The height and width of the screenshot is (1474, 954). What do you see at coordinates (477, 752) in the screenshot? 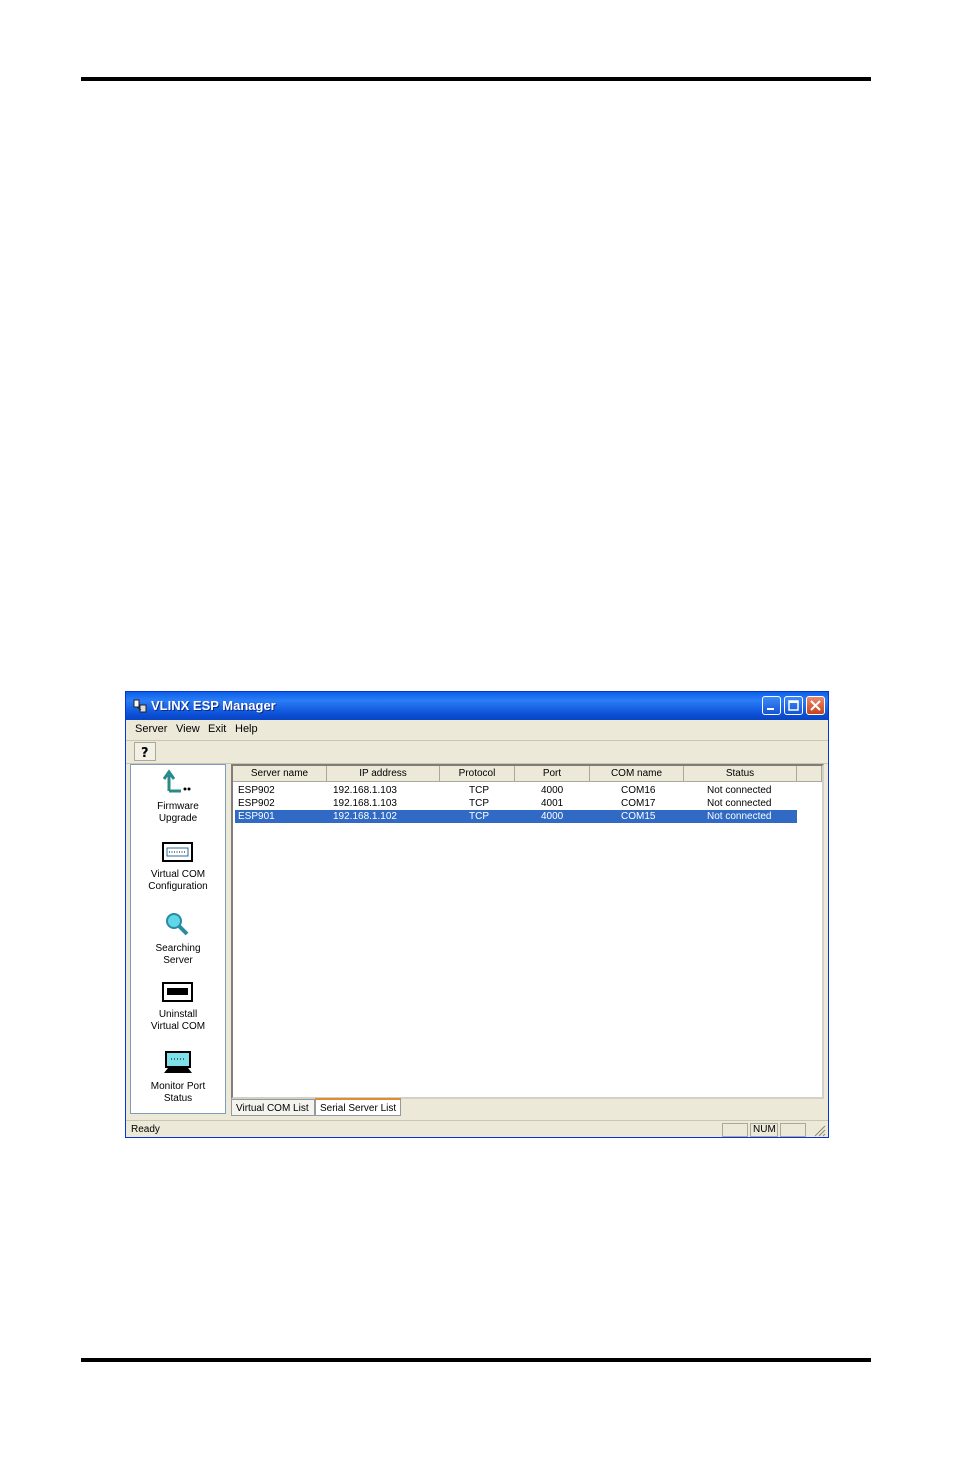
I see `toolbar: ?` at bounding box center [477, 752].